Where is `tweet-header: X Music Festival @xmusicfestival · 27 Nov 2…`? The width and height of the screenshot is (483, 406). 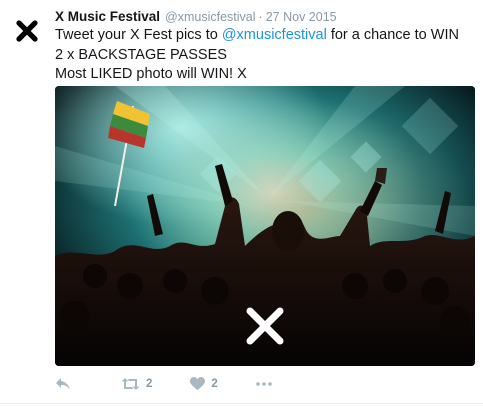
tweet-header: X Music Festival @xmusicfestival · 27 Nov 2… is located at coordinates (196, 17).